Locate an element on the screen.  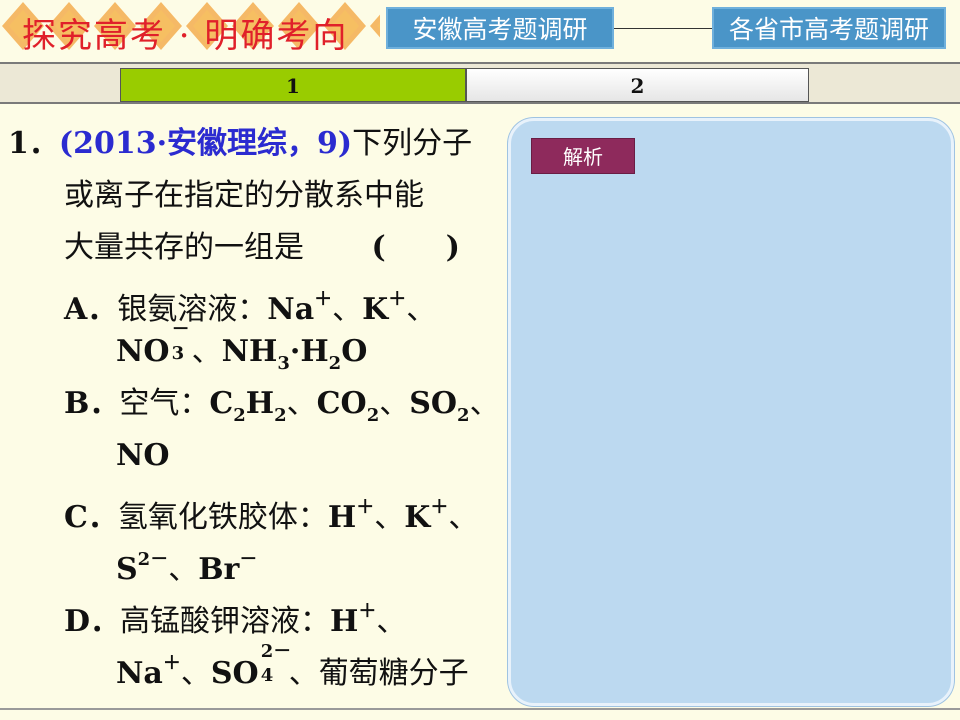
formula-so2: SO2 is located at coordinates (439, 406).